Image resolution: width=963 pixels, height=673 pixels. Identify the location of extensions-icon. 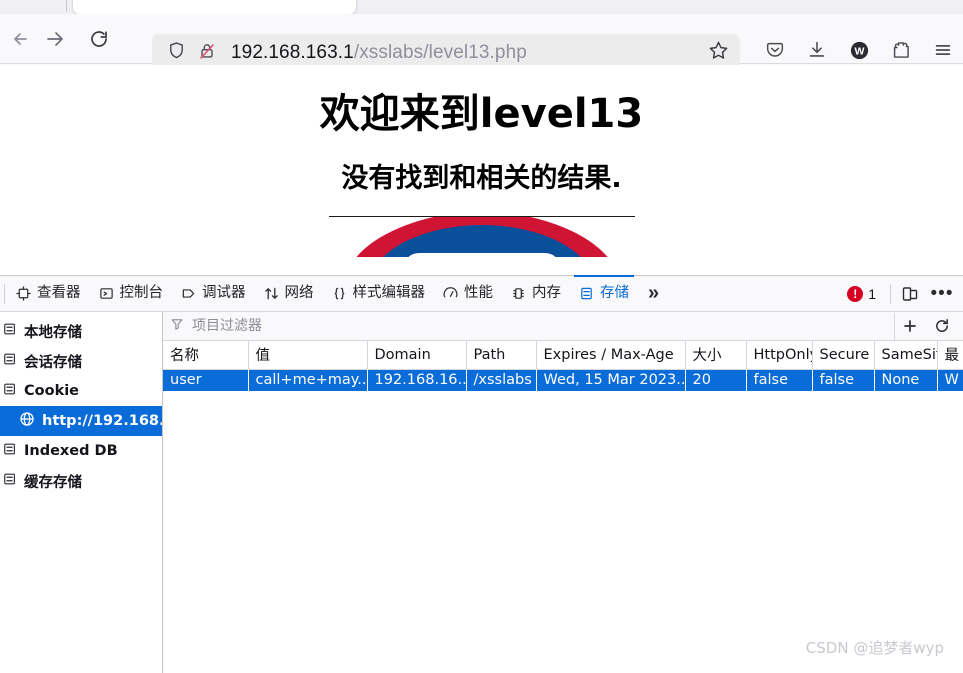
(901, 50).